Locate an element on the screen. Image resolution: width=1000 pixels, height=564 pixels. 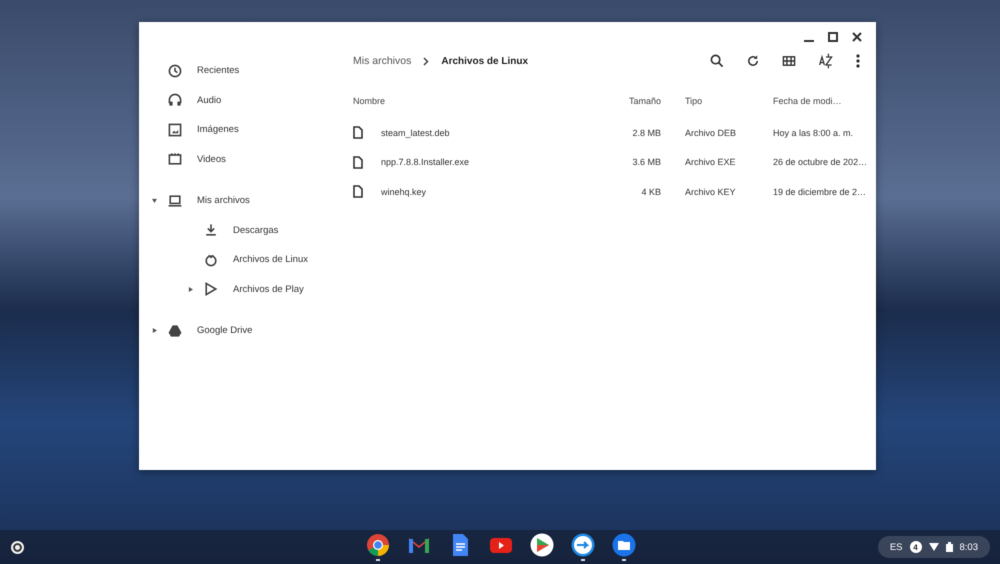
download-icon is located at coordinates (211, 230).